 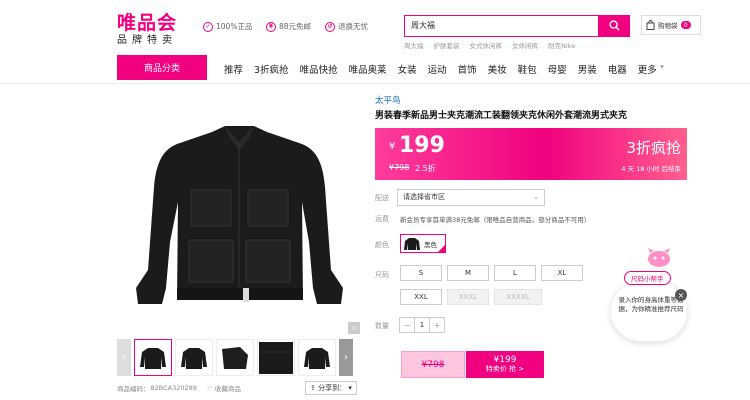 What do you see at coordinates (617, 69) in the screenshot?
I see `nav-item: 电器` at bounding box center [617, 69].